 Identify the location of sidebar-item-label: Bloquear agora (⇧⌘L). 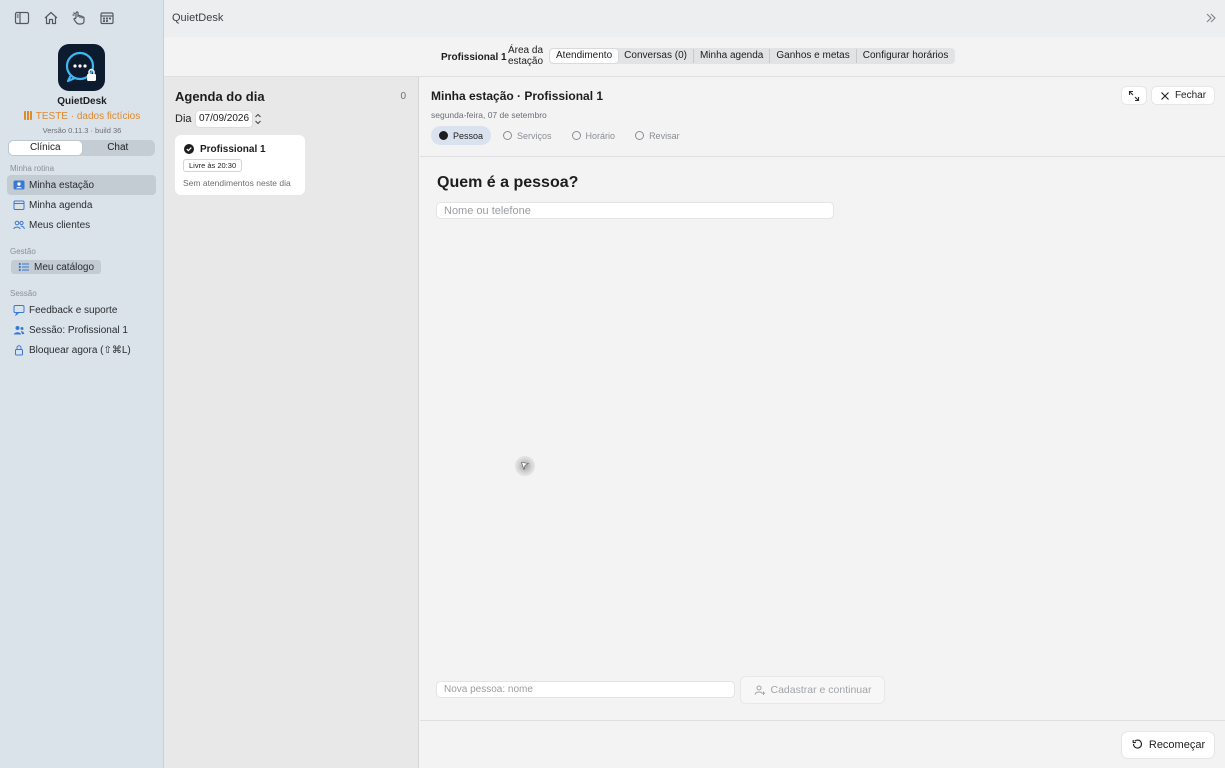
(80, 350).